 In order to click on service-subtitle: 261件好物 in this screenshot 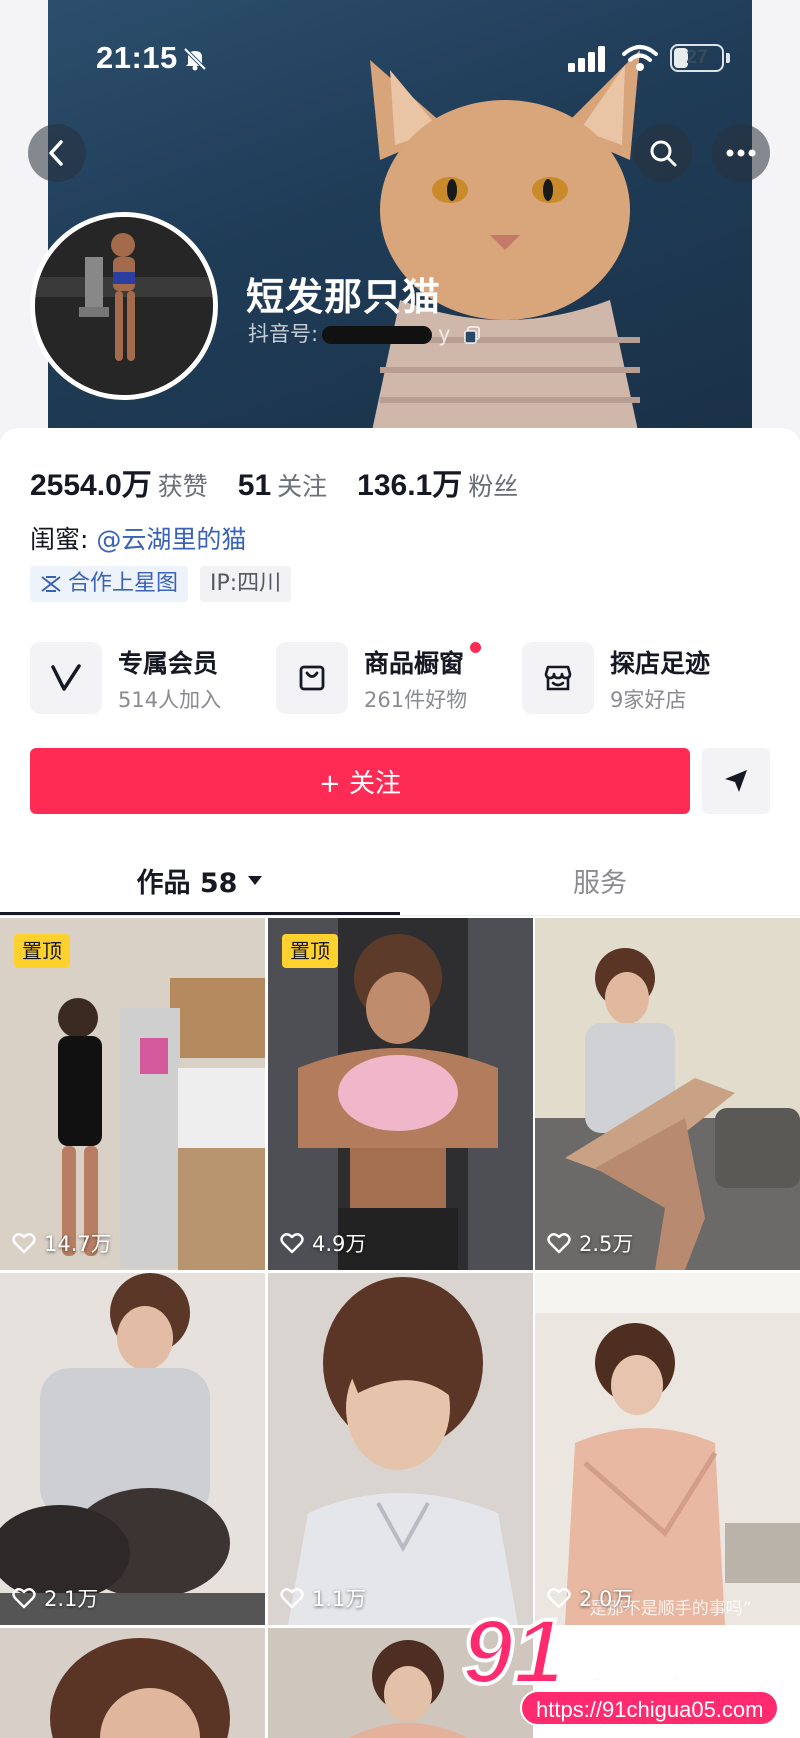, I will do `click(416, 700)`.